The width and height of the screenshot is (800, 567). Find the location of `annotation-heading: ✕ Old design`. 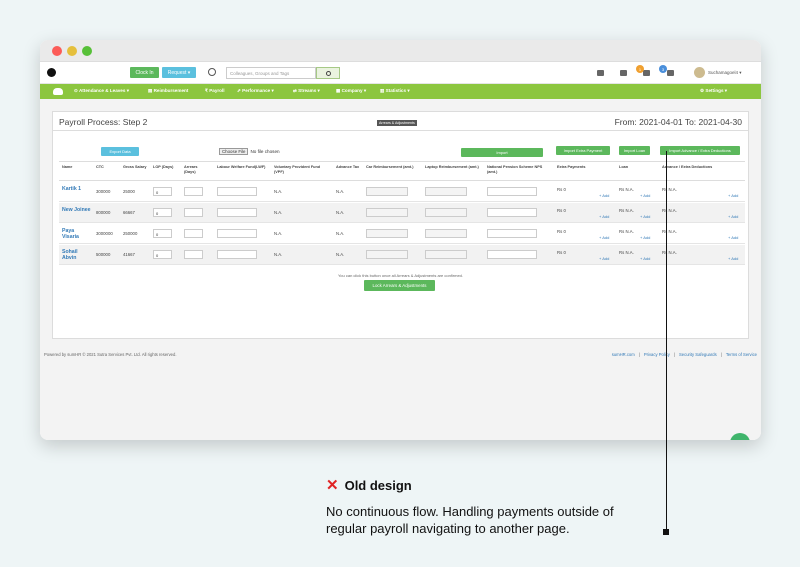

annotation-heading: ✕ Old design is located at coordinates (369, 485).